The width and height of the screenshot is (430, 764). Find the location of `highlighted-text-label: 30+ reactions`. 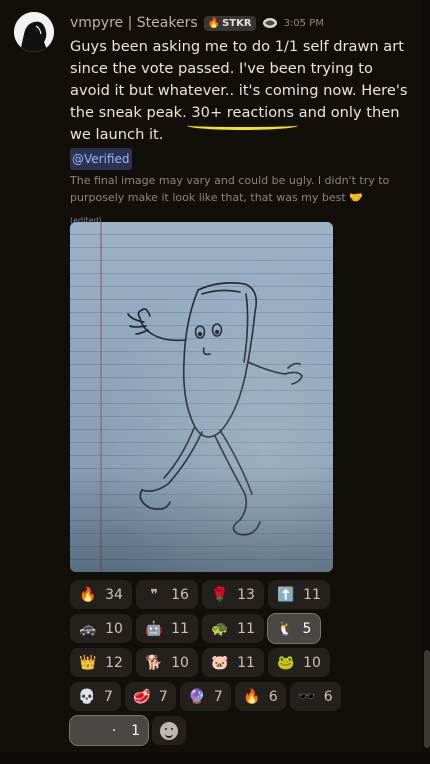

highlighted-text-label: 30+ reactions is located at coordinates (242, 112).